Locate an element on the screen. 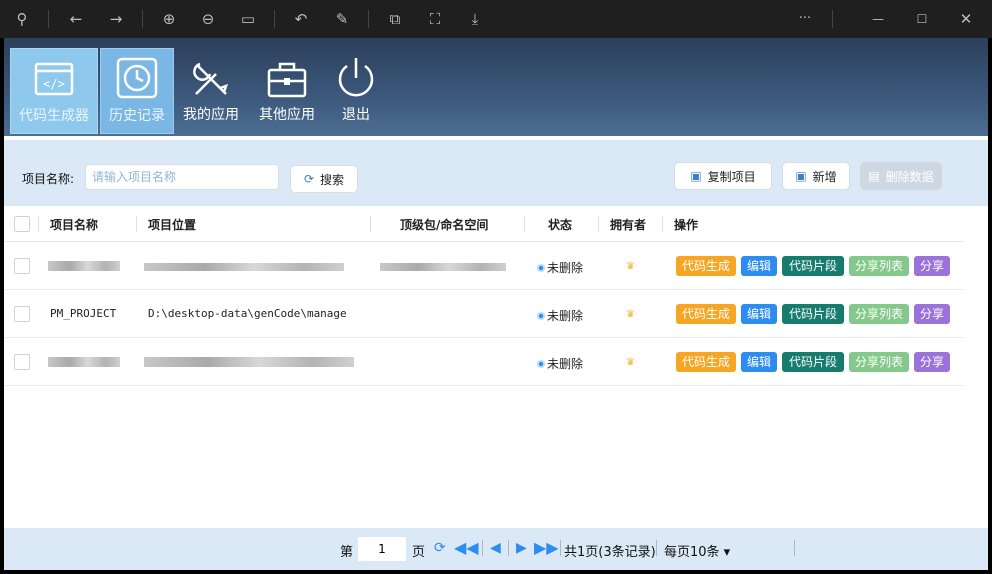  header-owner: 拥有者 is located at coordinates (628, 224).